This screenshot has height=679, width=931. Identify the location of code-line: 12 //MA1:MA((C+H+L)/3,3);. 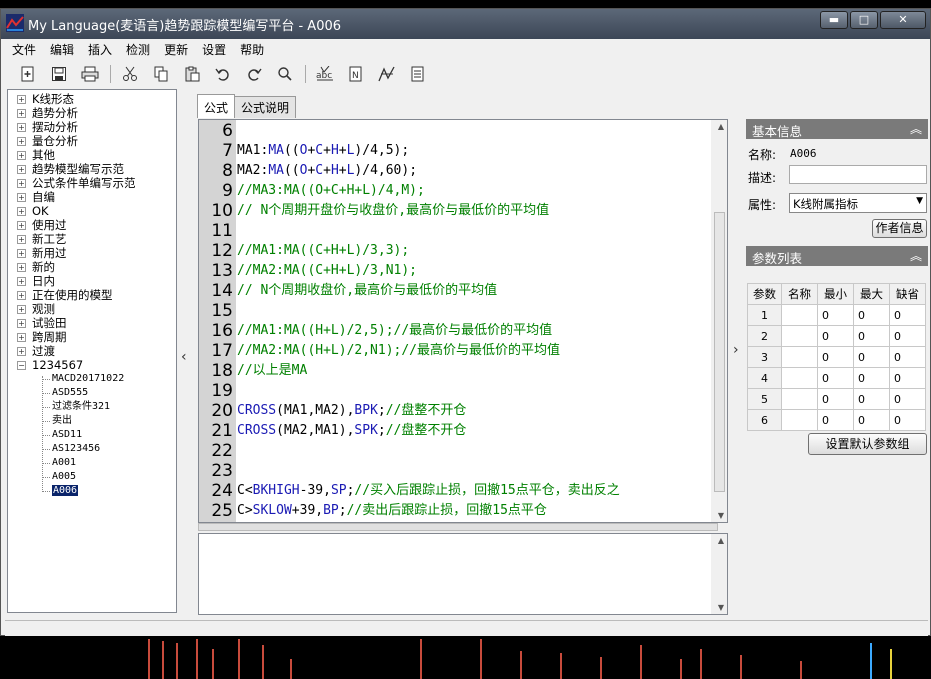
(455, 251).